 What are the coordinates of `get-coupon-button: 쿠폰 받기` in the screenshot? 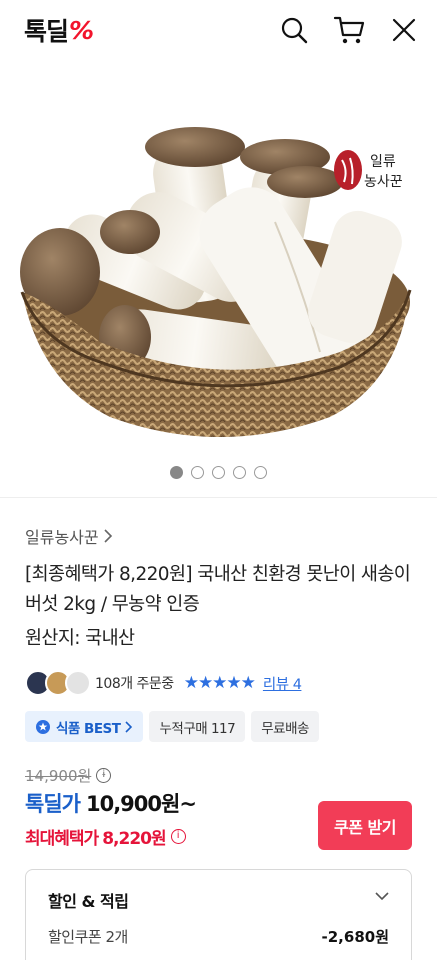 It's located at (365, 825).